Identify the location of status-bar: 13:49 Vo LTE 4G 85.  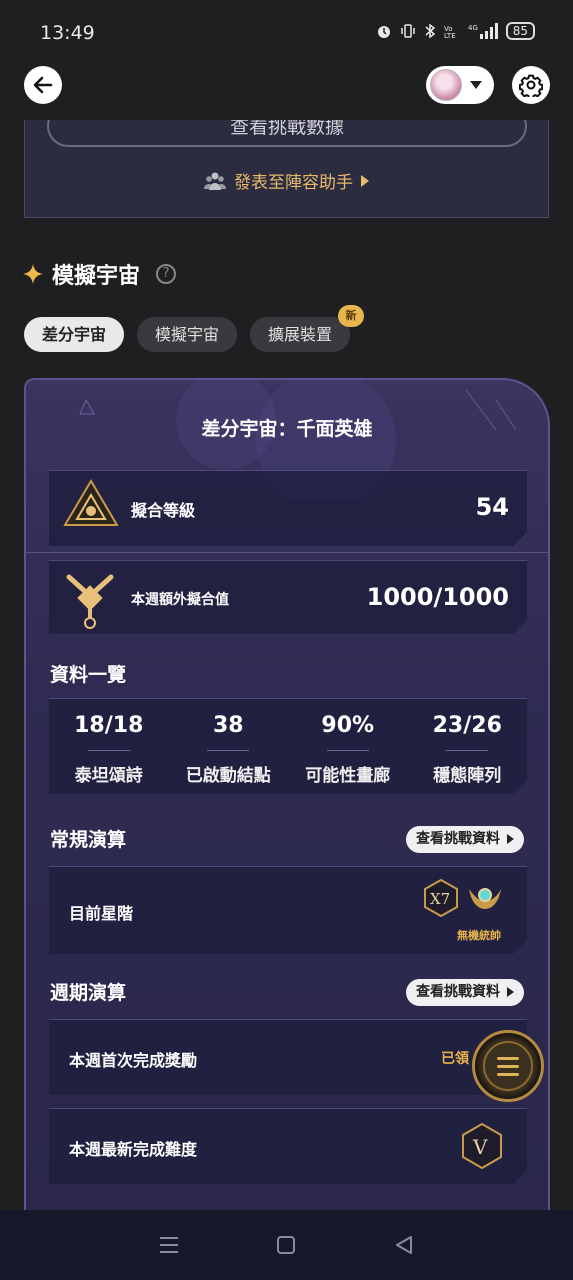
(286, 32).